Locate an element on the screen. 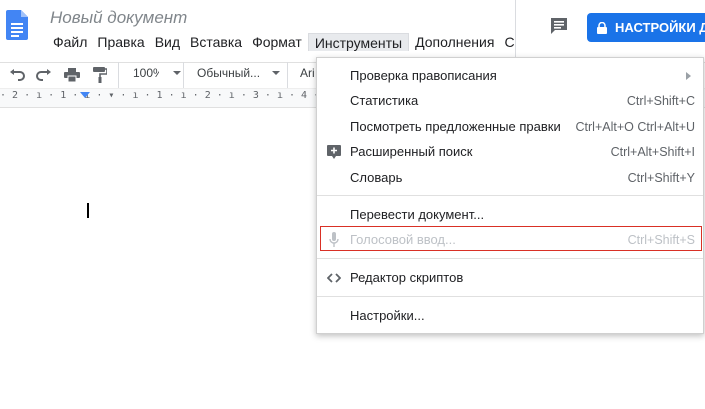 The image size is (705, 409). code-icon is located at coordinates (334, 278).